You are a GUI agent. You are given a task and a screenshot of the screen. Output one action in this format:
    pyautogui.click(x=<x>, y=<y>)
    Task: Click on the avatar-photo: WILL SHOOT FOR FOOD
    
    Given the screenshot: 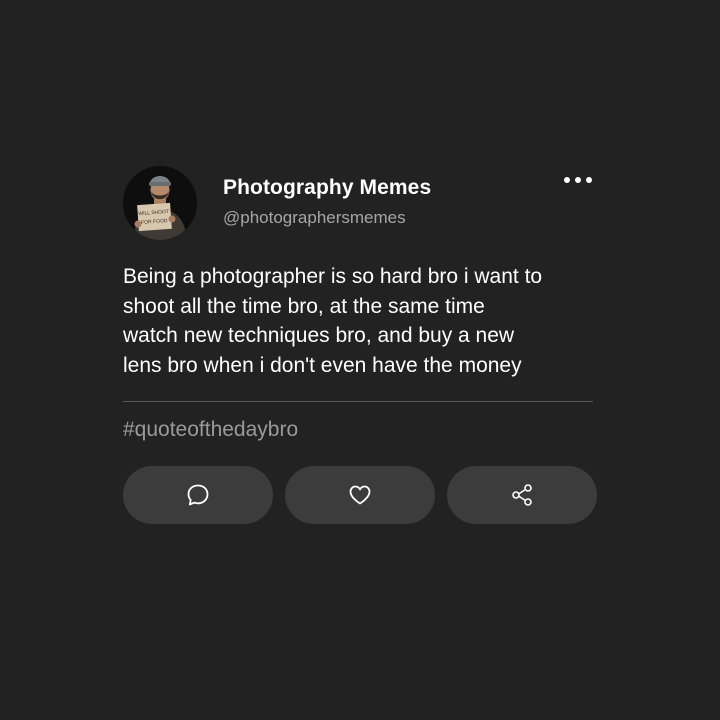 What is the action you would take?
    pyautogui.click(x=160, y=203)
    